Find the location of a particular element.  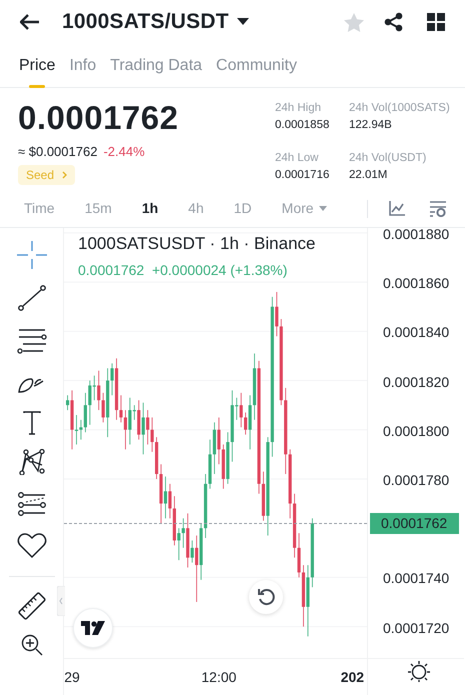

price-axis-label: 0.0001860 is located at coordinates (416, 283).